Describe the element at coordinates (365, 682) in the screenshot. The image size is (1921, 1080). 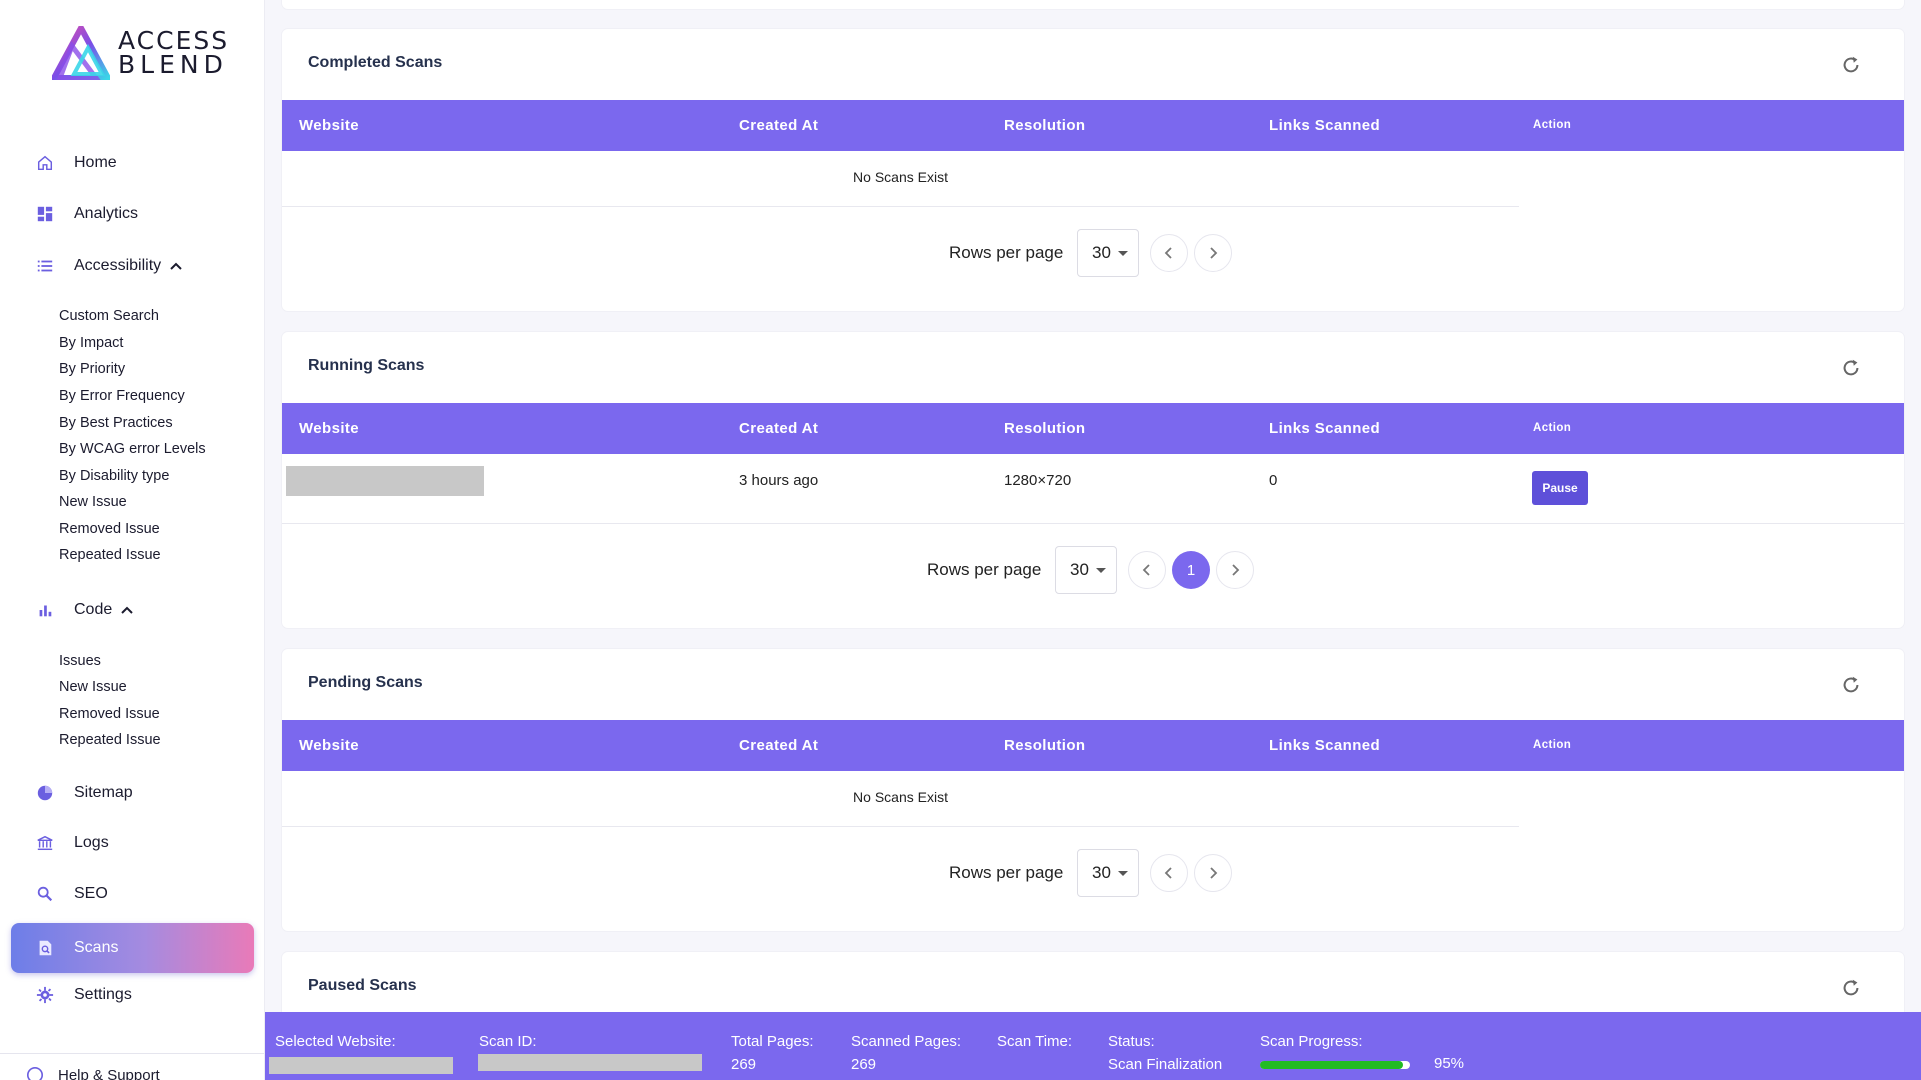
I see `pending-scans-title: Pending Scans` at that location.